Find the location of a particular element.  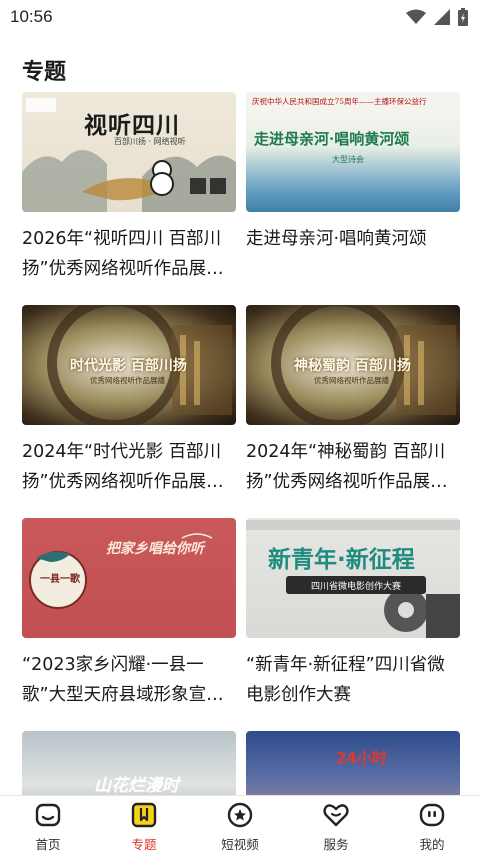

status-icons is located at coordinates (437, 17).